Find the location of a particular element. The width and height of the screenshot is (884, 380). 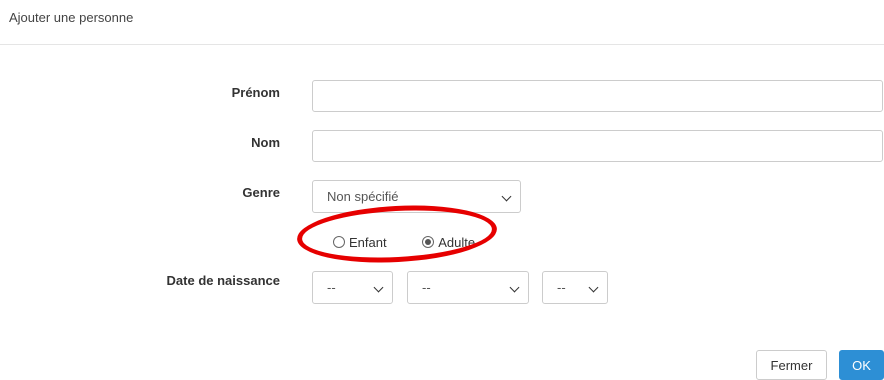

first-name-label: Prénom is located at coordinates (255, 92).